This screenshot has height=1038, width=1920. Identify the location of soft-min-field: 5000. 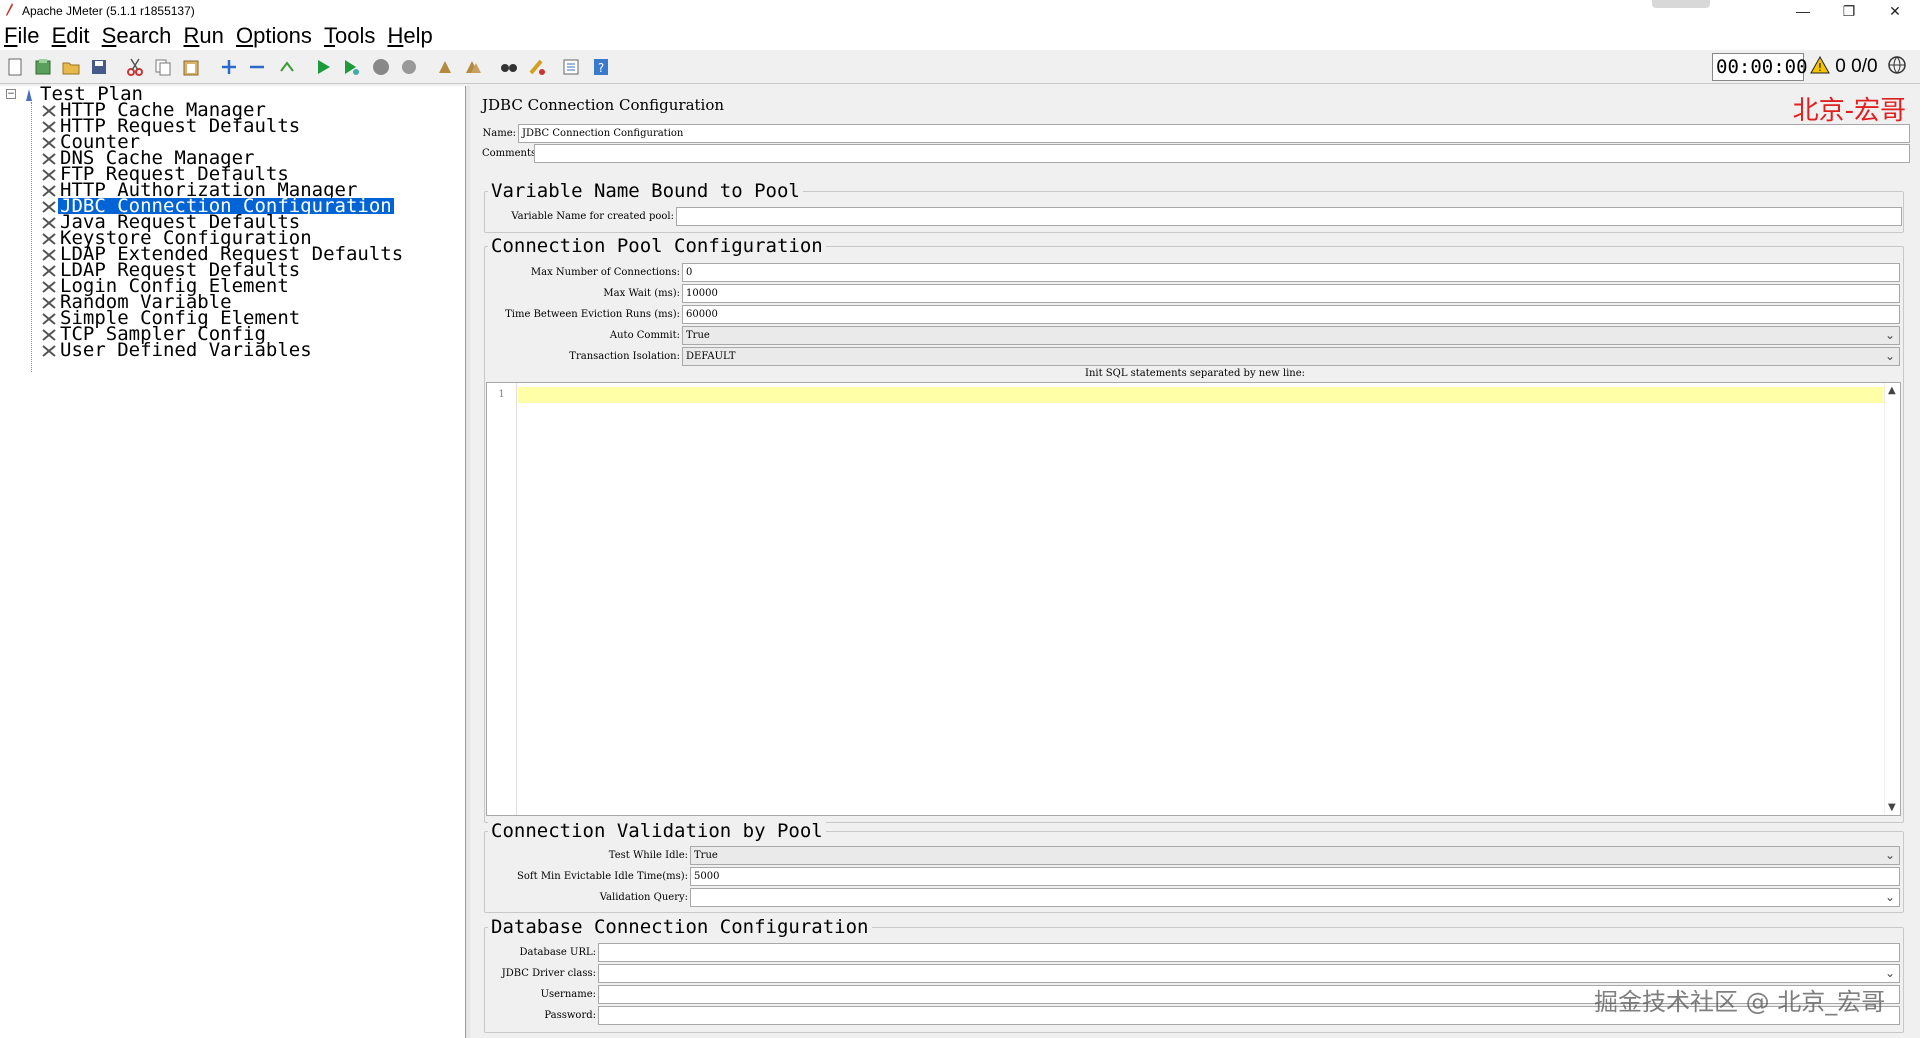
(1295, 876).